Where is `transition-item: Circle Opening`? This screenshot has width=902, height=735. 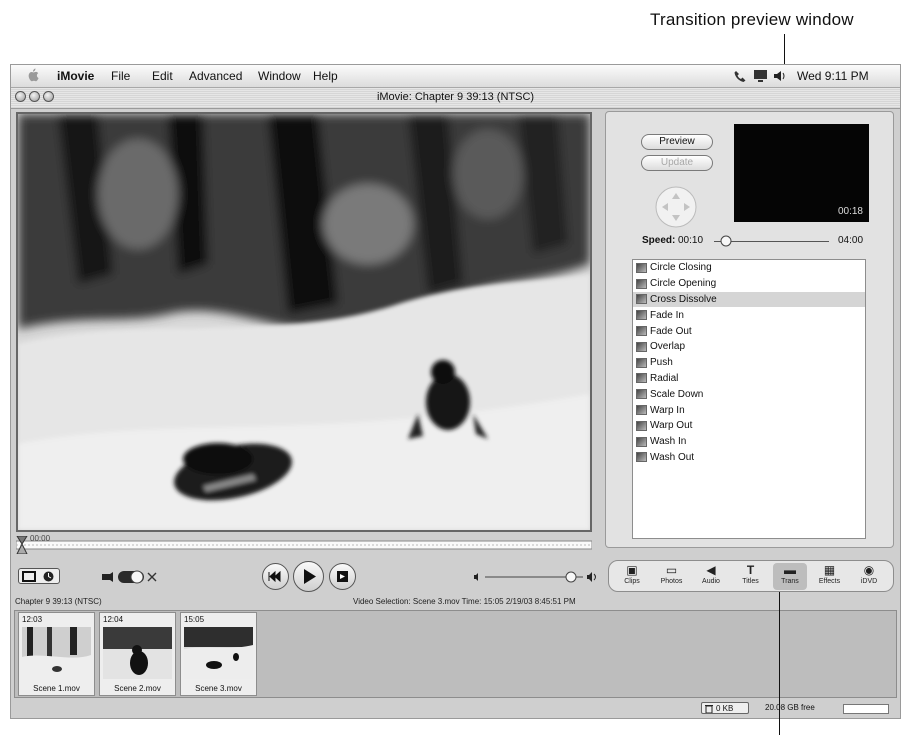
transition-item: Circle Opening is located at coordinates (749, 284).